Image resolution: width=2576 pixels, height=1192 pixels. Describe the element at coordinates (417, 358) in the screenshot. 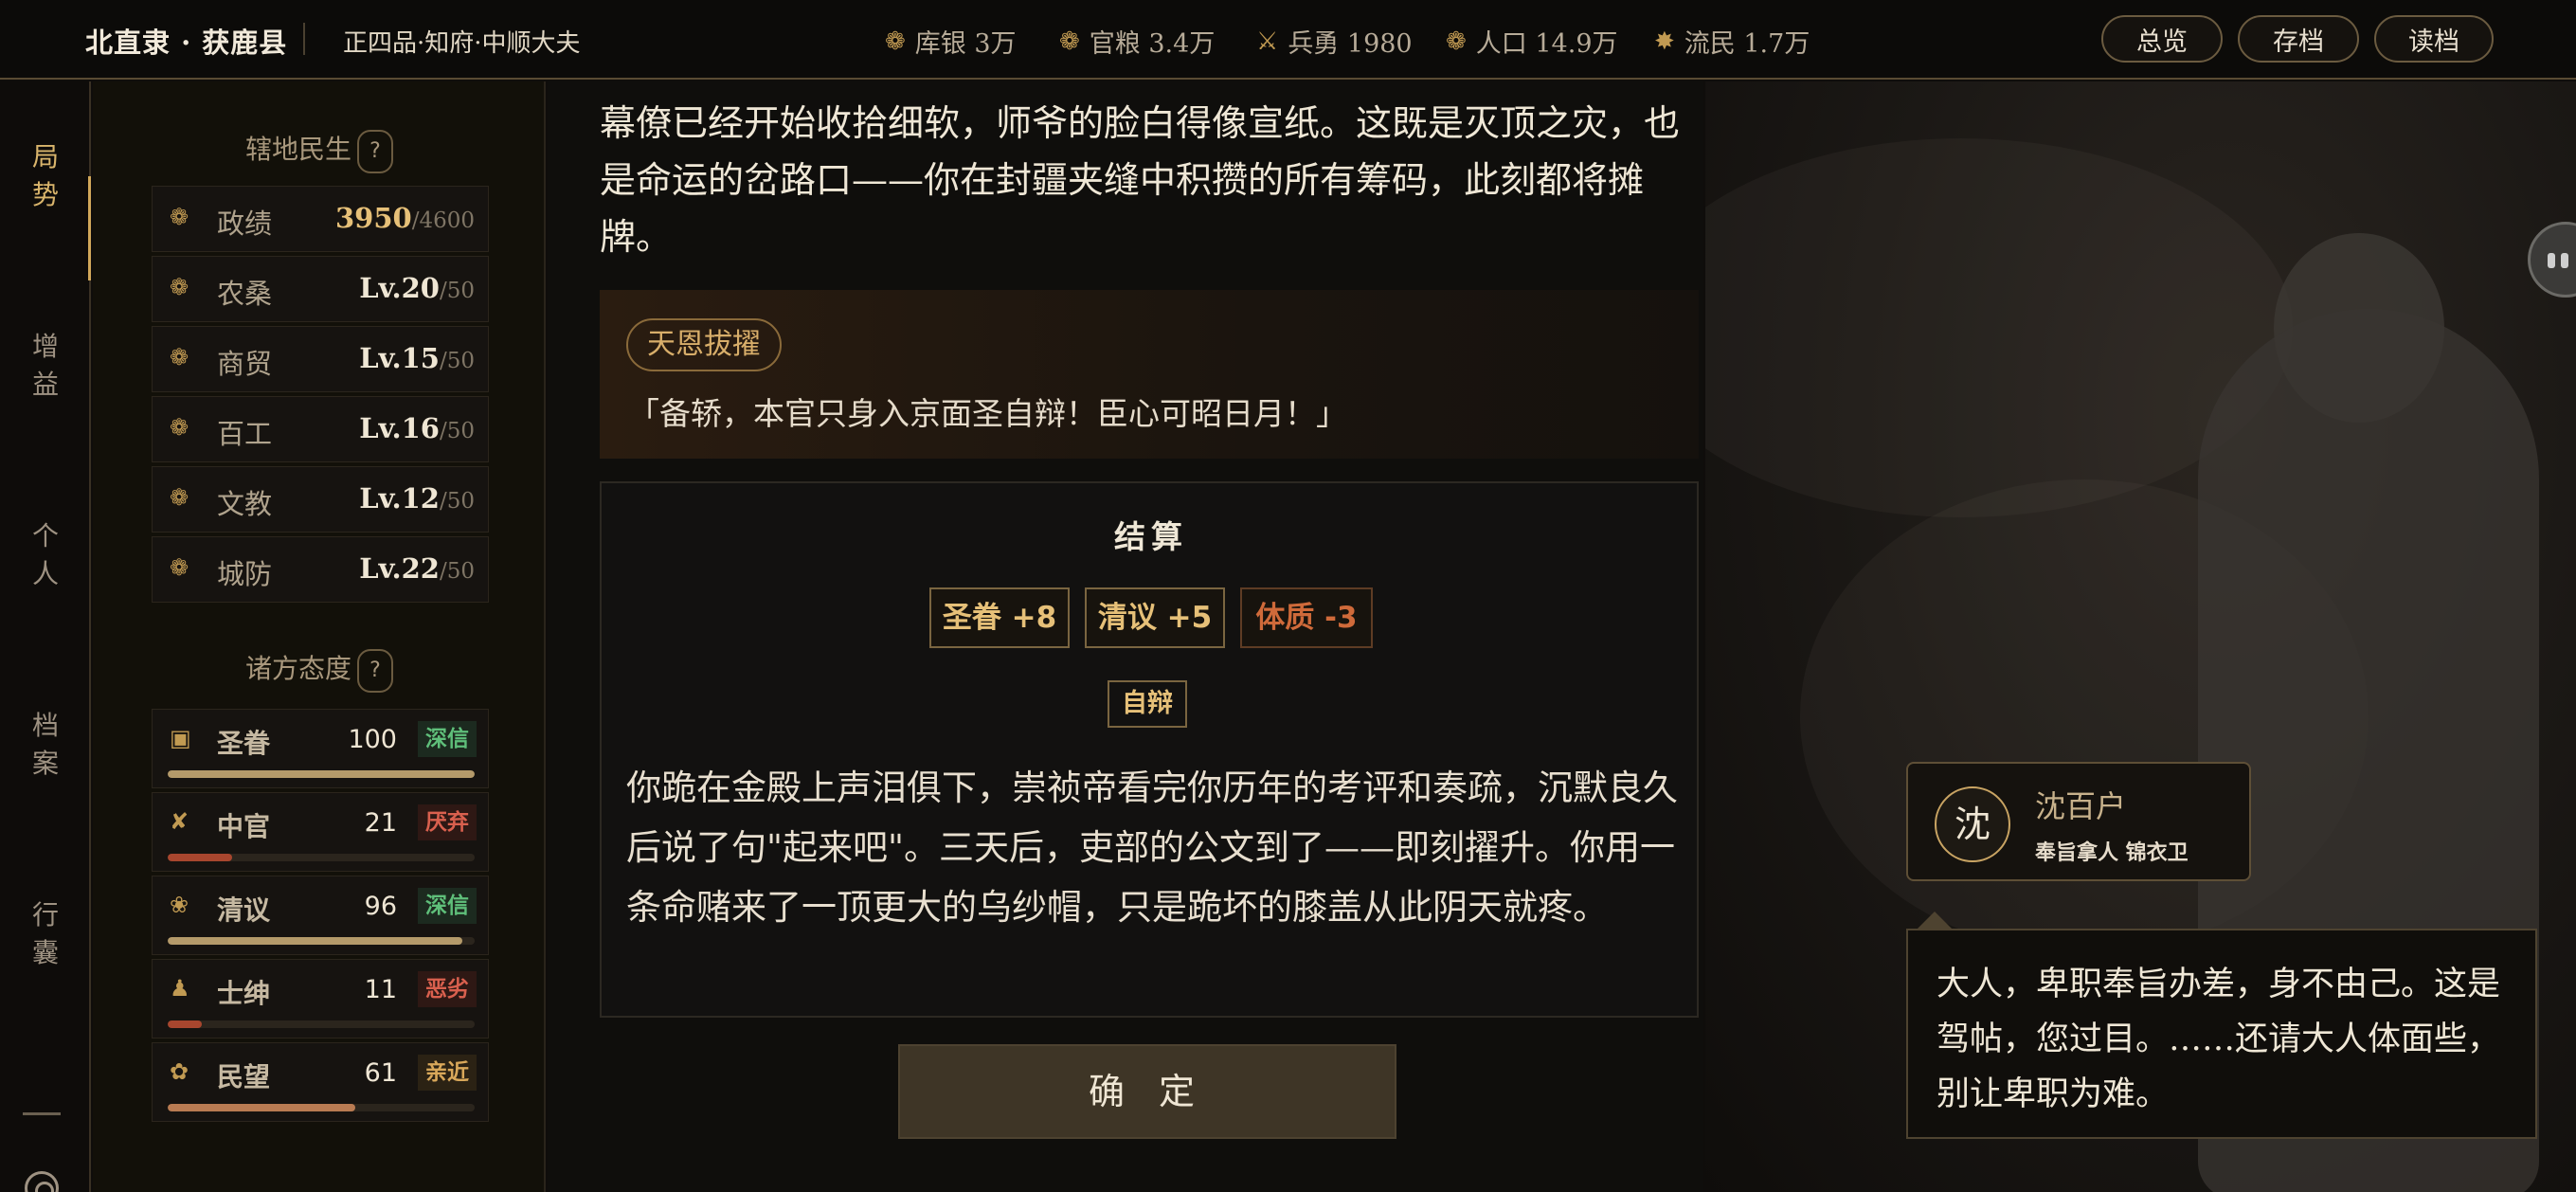

I see `stat-value: Lv.15/50` at that location.